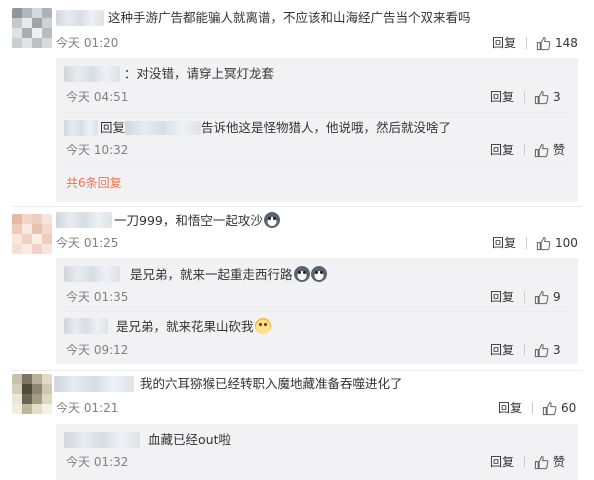 This screenshot has height=480, width=594. Describe the element at coordinates (113, 127) in the screenshot. I see `reply-prefix: 回复` at that location.